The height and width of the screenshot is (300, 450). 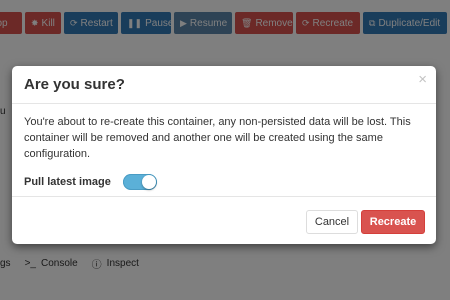 What do you see at coordinates (422, 79) in the screenshot?
I see `close-icon: ×` at bounding box center [422, 79].